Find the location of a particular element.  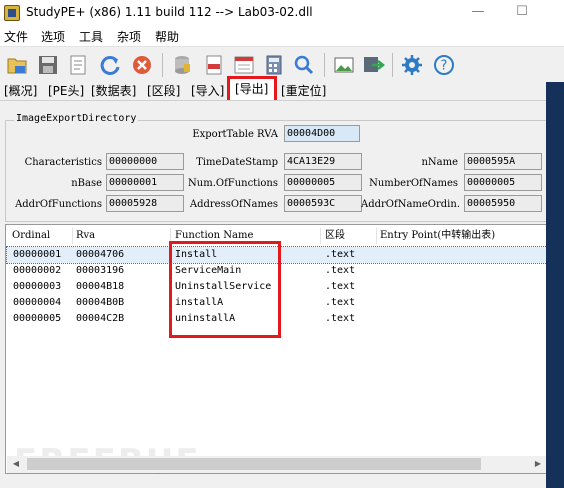

ordinal-cell: 00000004 is located at coordinates (37, 302).